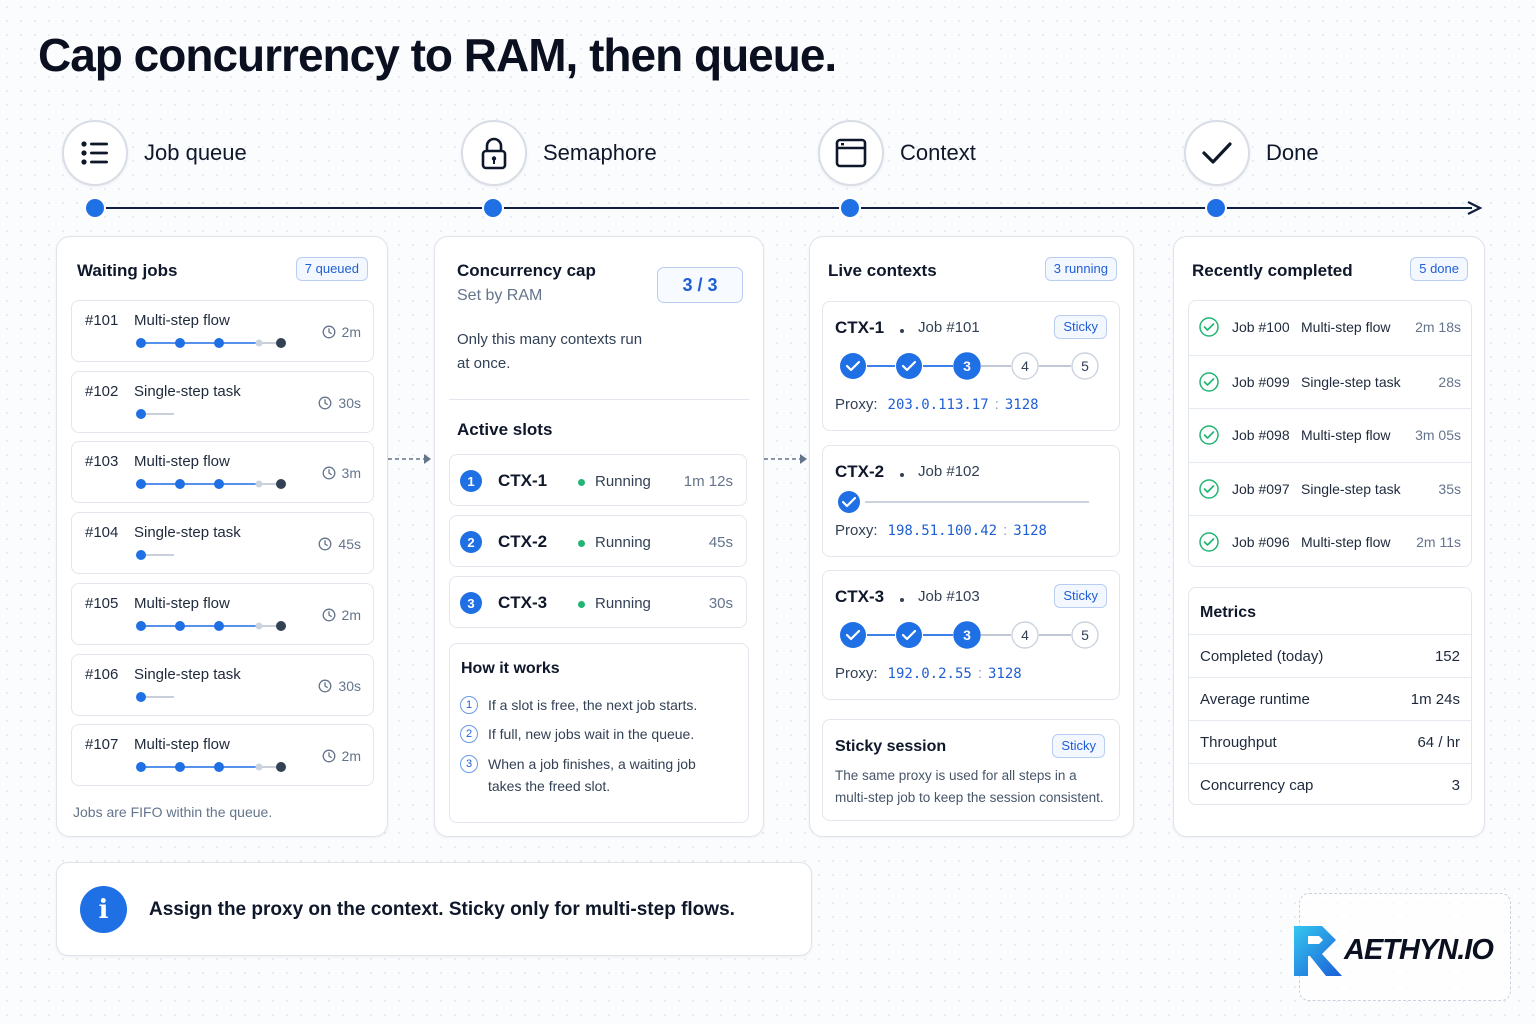 The width and height of the screenshot is (1536, 1024). What do you see at coordinates (1330, 698) in the screenshot?
I see `metric-row: Average runtime 1m 24s` at bounding box center [1330, 698].